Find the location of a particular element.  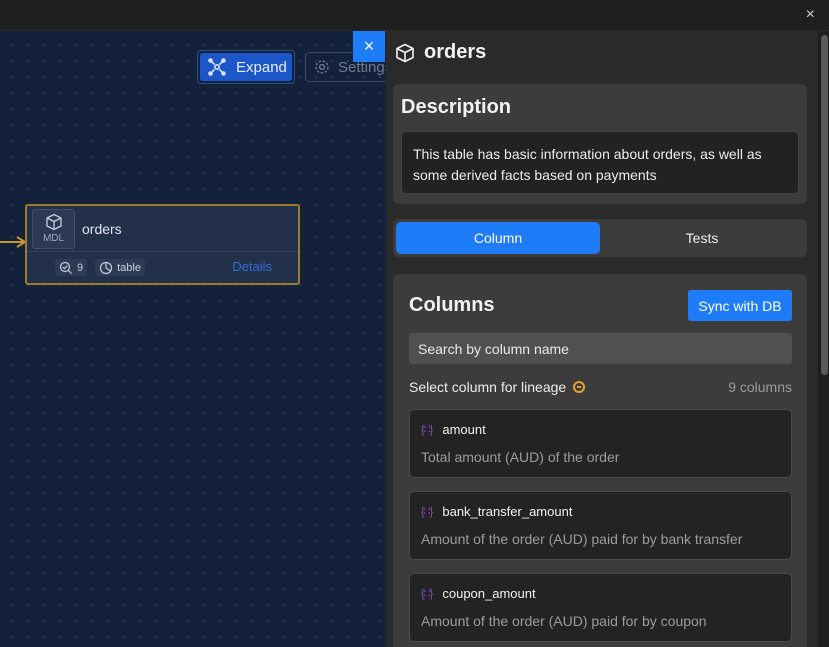

tests-icon is located at coordinates (65, 267).